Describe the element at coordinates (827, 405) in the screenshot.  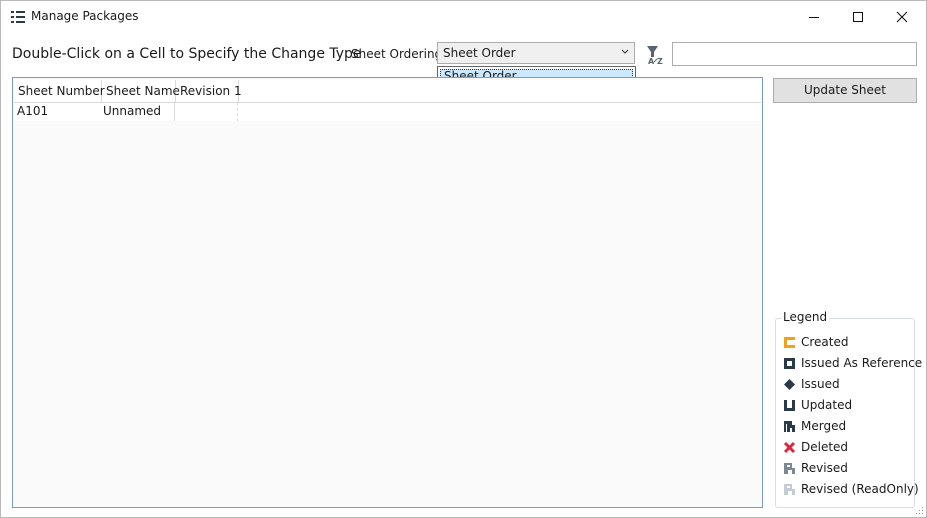
I see `legend-label: Updated` at that location.